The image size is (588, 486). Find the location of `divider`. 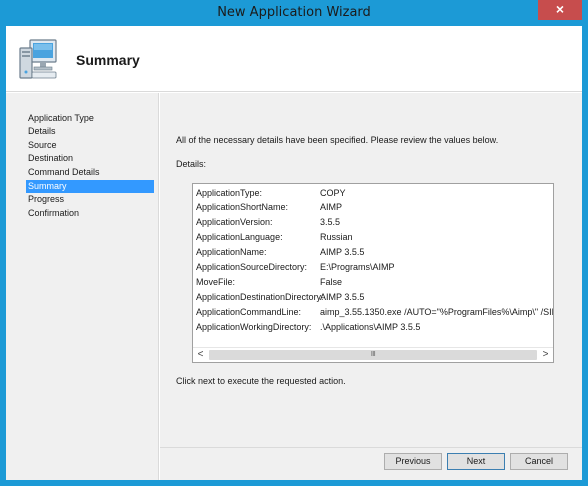

divider is located at coordinates (371, 447).